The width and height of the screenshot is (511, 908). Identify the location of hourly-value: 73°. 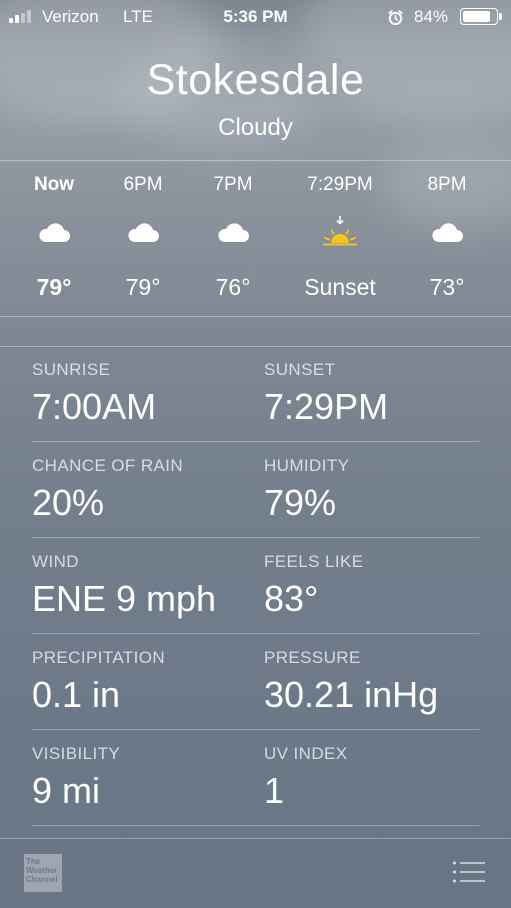
(447, 287).